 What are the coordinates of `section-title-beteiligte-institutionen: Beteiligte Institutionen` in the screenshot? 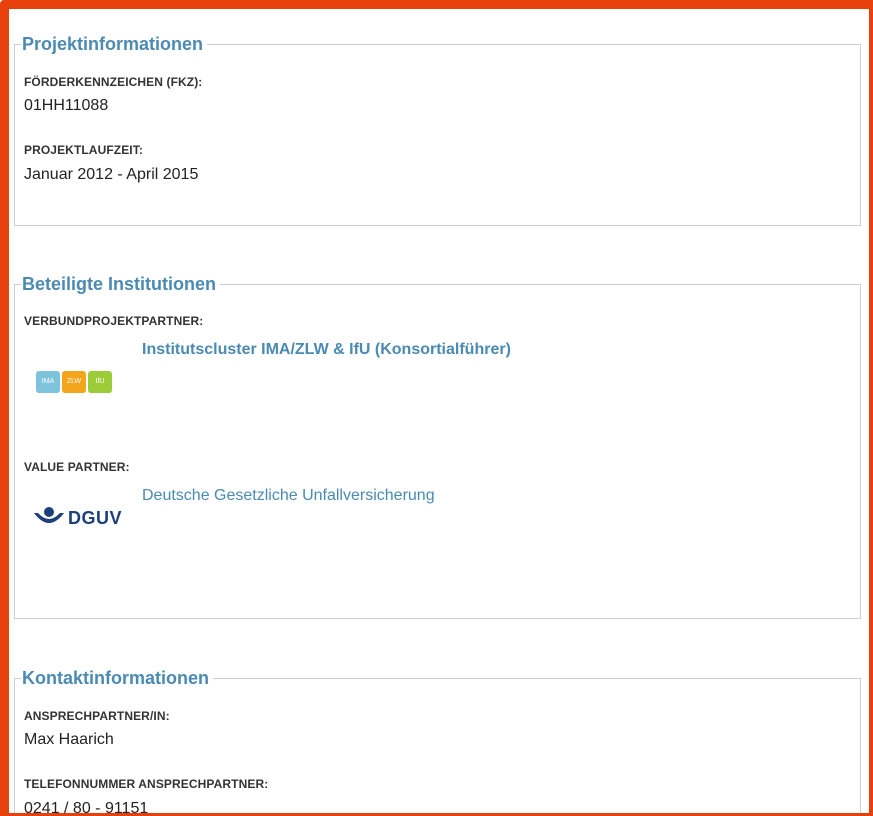 It's located at (121, 284).